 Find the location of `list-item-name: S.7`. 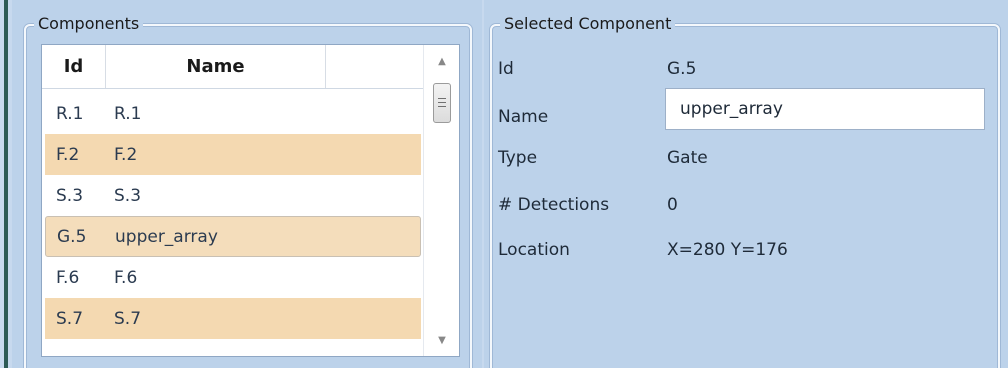

list-item-name: S.7 is located at coordinates (128, 318).